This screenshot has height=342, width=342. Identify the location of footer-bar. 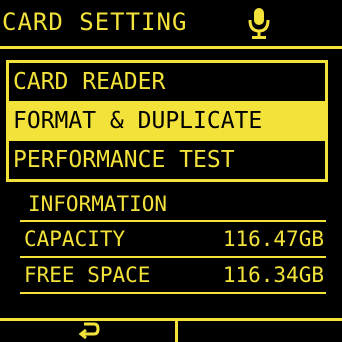
(171, 330).